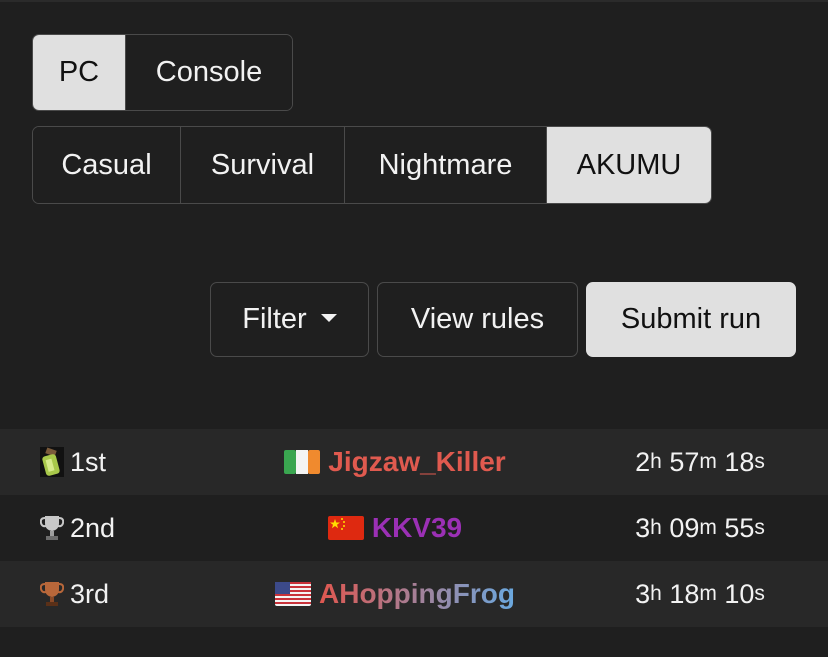  Describe the element at coordinates (52, 462) in the screenshot. I see `green-item-icon` at that location.